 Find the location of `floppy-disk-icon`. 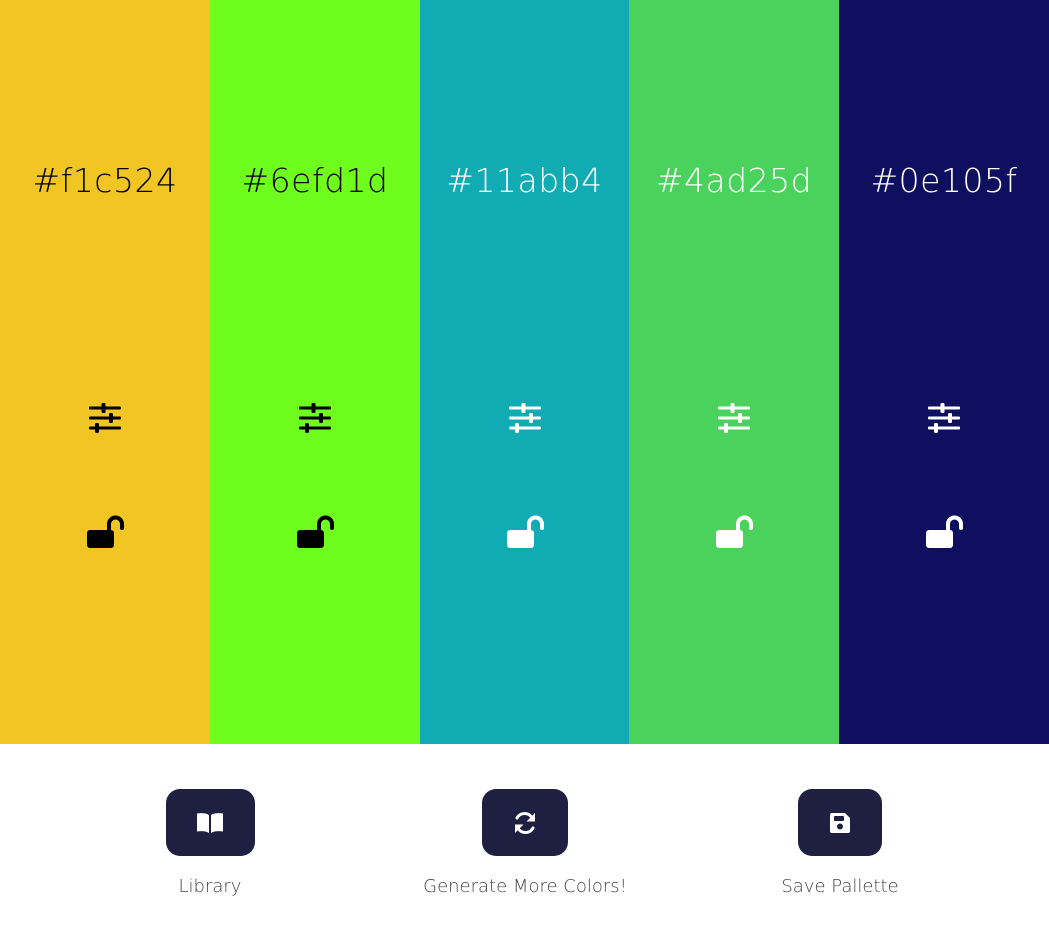

floppy-disk-icon is located at coordinates (840, 822).